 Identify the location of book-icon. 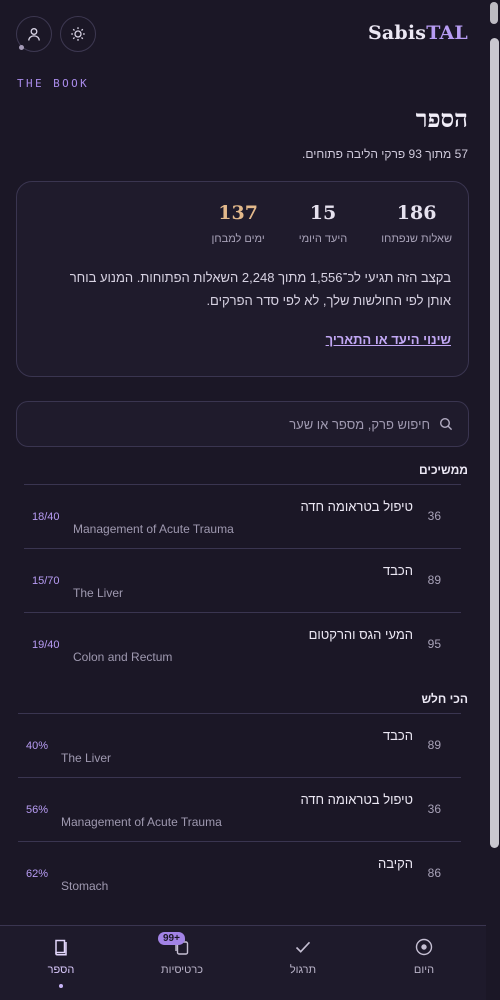
(61, 947).